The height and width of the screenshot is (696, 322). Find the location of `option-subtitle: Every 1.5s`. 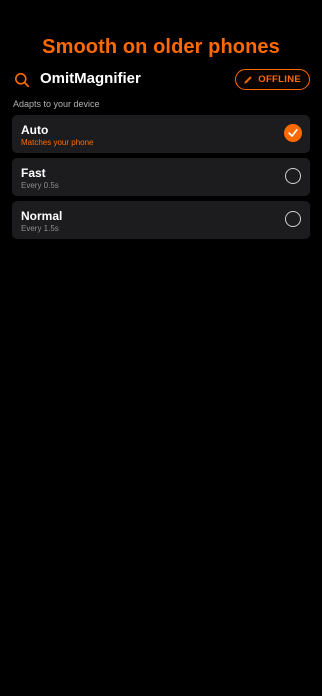

option-subtitle: Every 1.5s is located at coordinates (40, 228).